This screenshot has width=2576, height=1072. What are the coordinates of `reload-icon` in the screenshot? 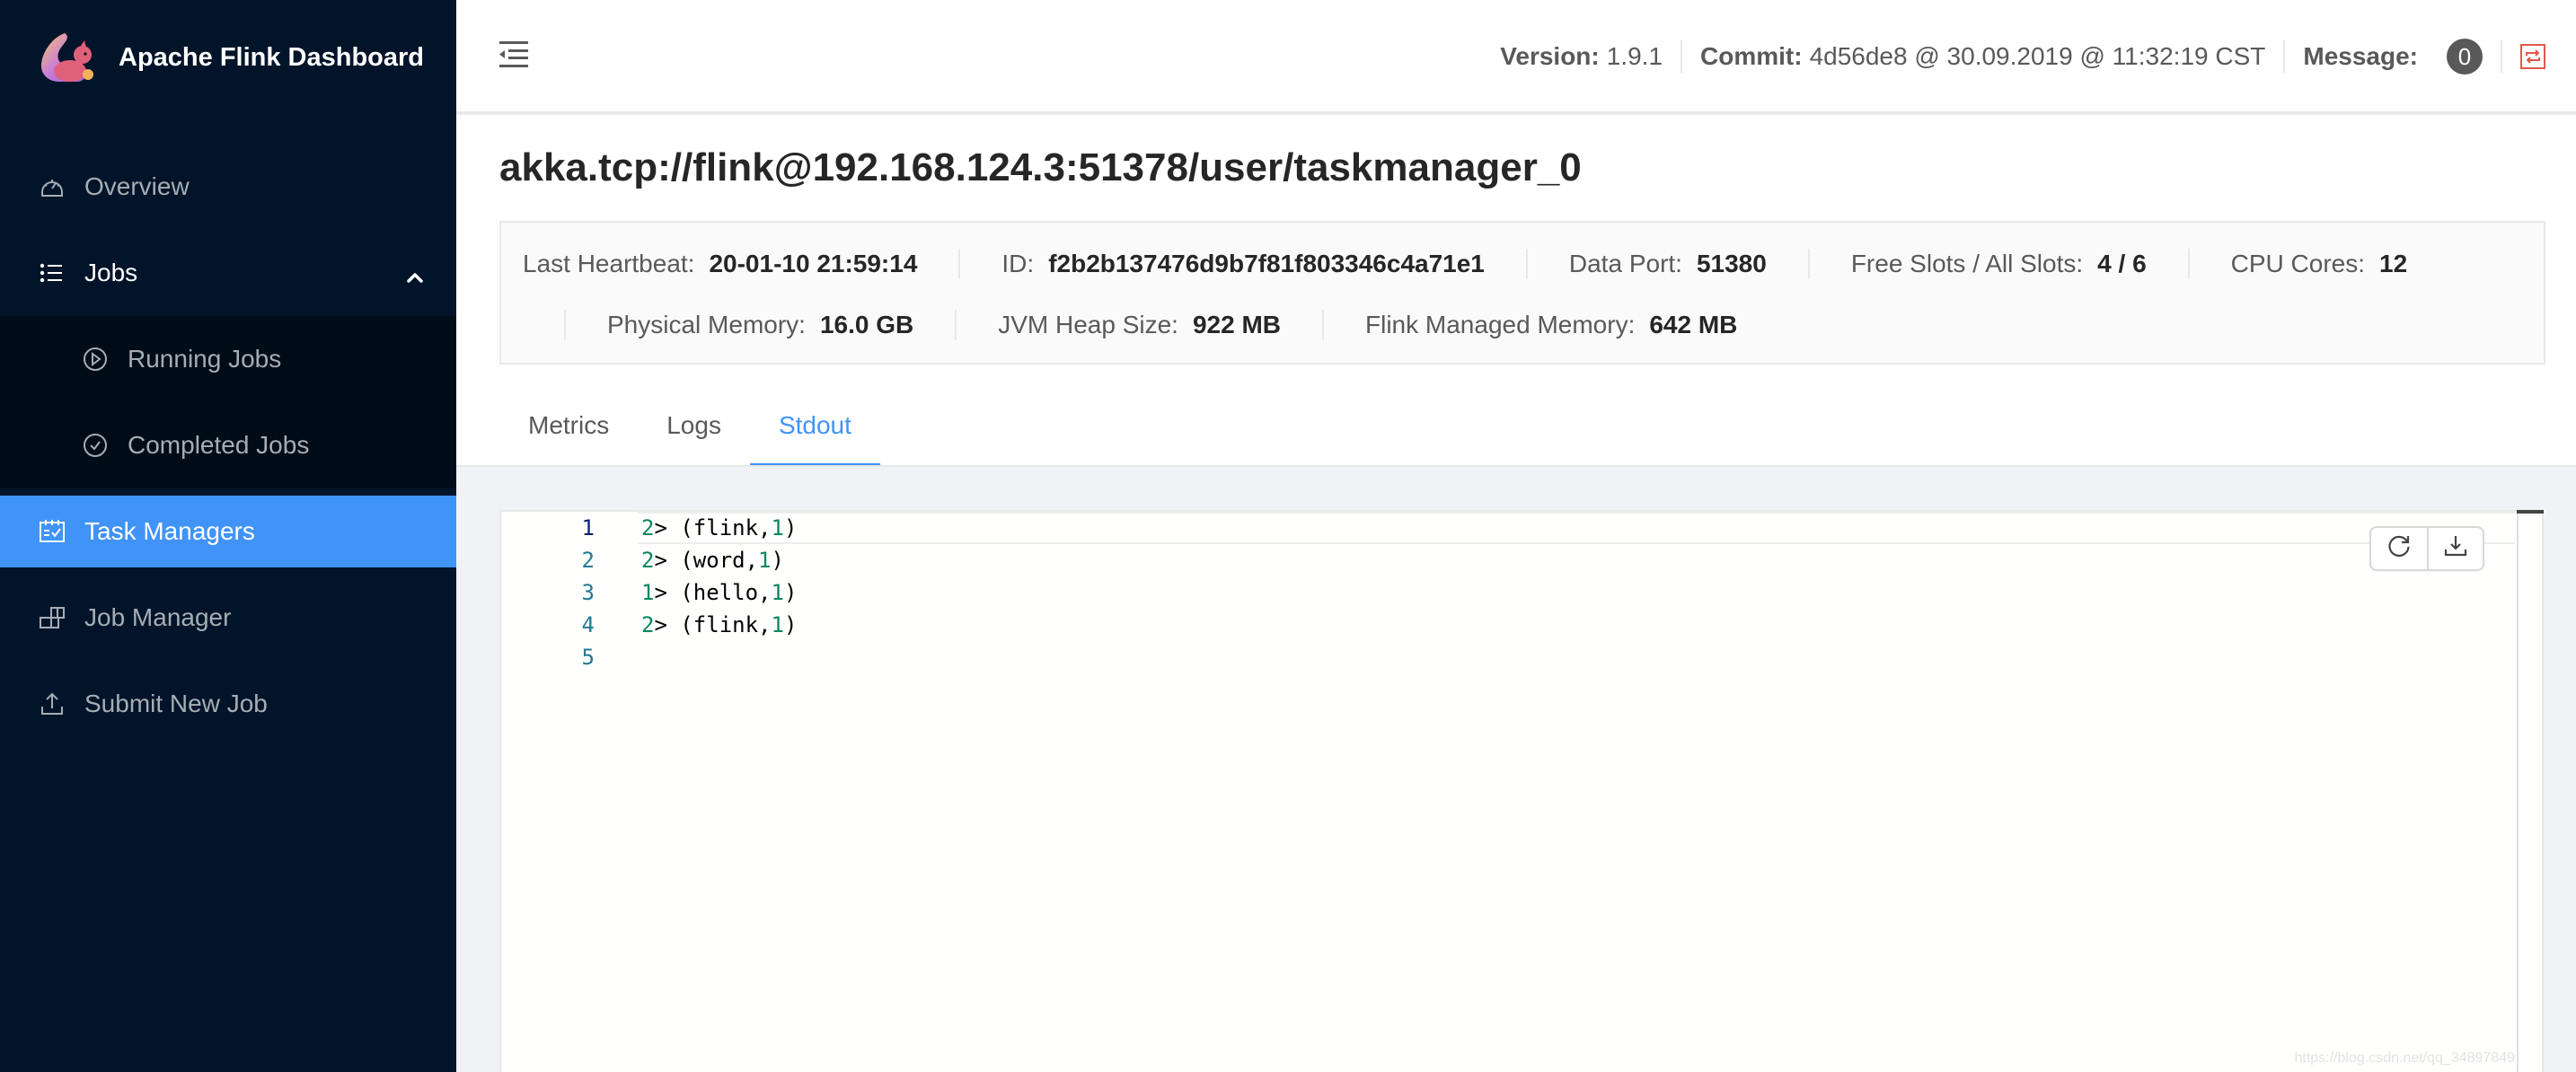 It's located at (2399, 548).